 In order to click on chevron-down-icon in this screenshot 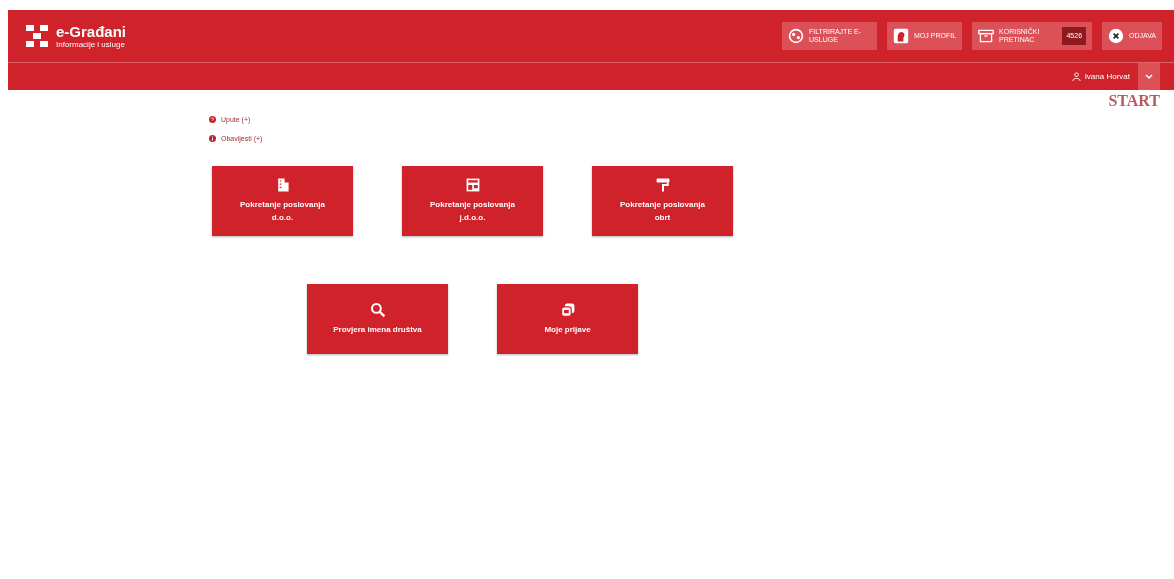, I will do `click(1149, 76)`.